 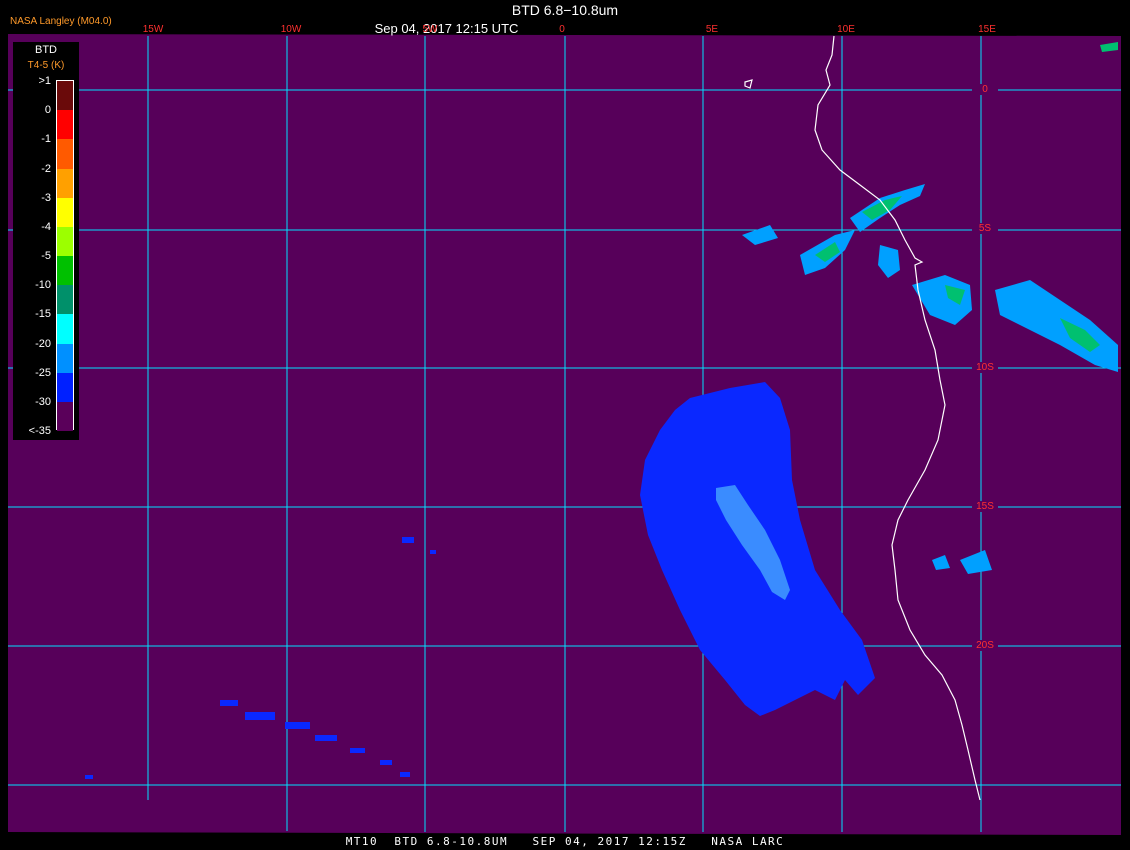 What do you see at coordinates (291, 29) in the screenshot?
I see `lon-label: 10W` at bounding box center [291, 29].